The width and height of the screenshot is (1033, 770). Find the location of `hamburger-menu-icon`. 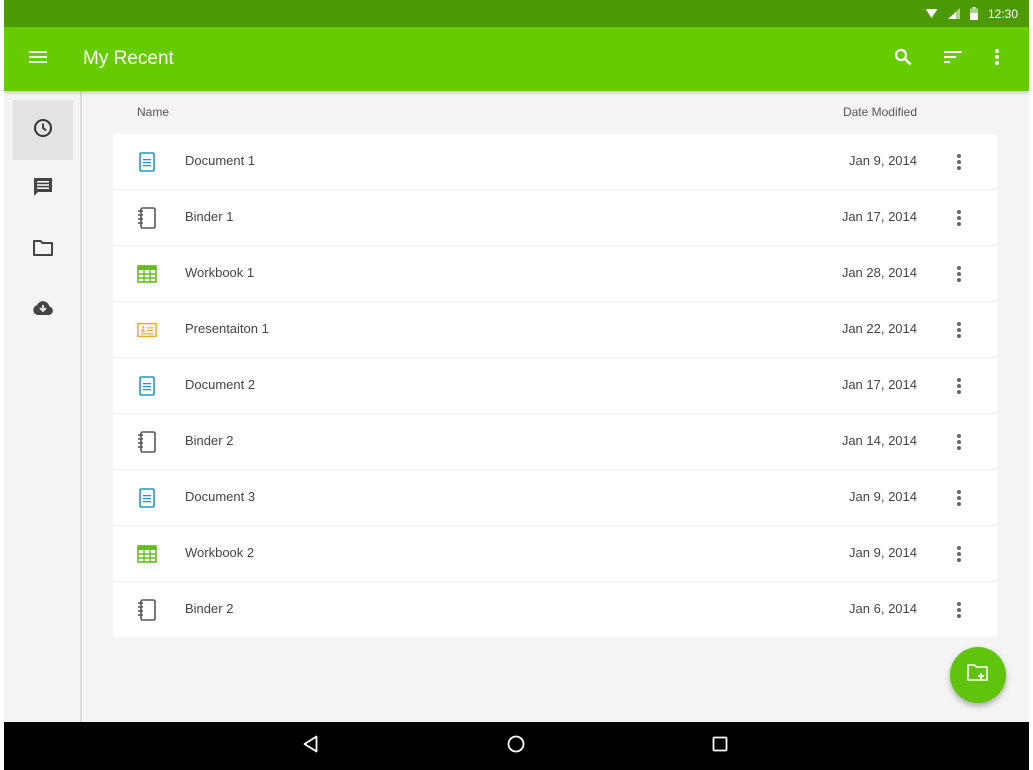

hamburger-menu-icon is located at coordinates (38, 59).